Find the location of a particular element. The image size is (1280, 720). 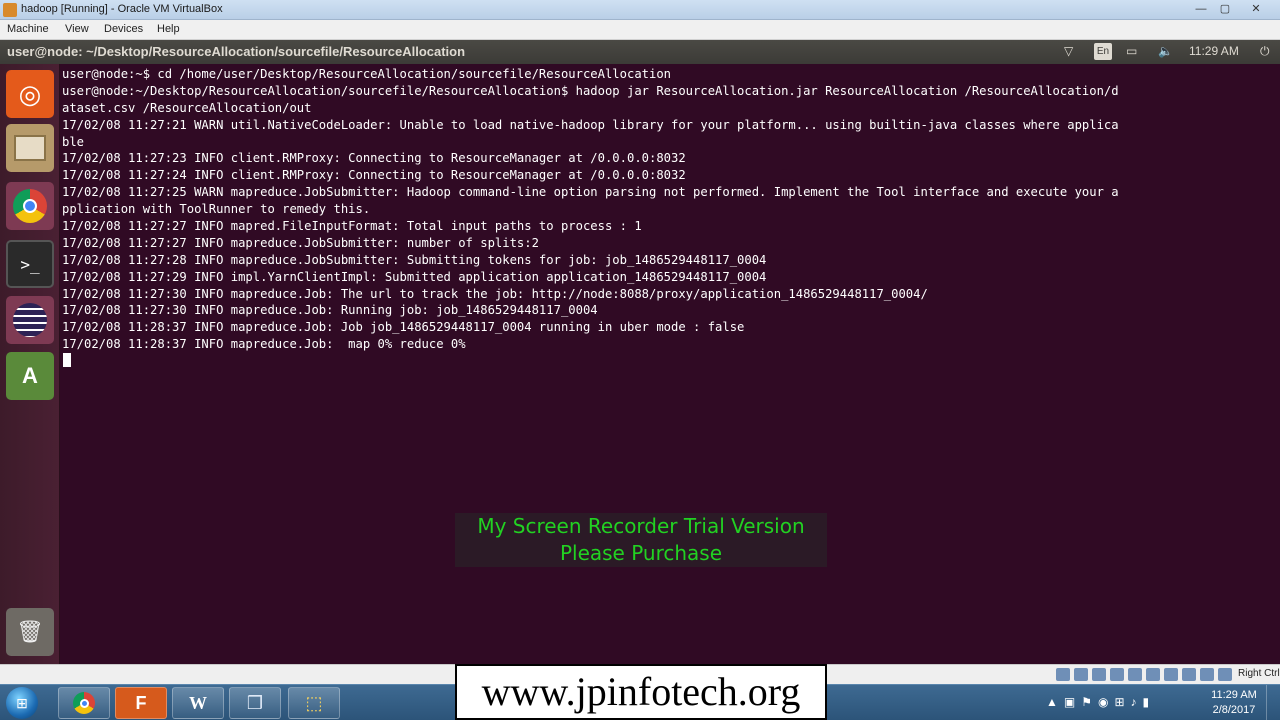

close-button: ✕ is located at coordinates (1256, 9).